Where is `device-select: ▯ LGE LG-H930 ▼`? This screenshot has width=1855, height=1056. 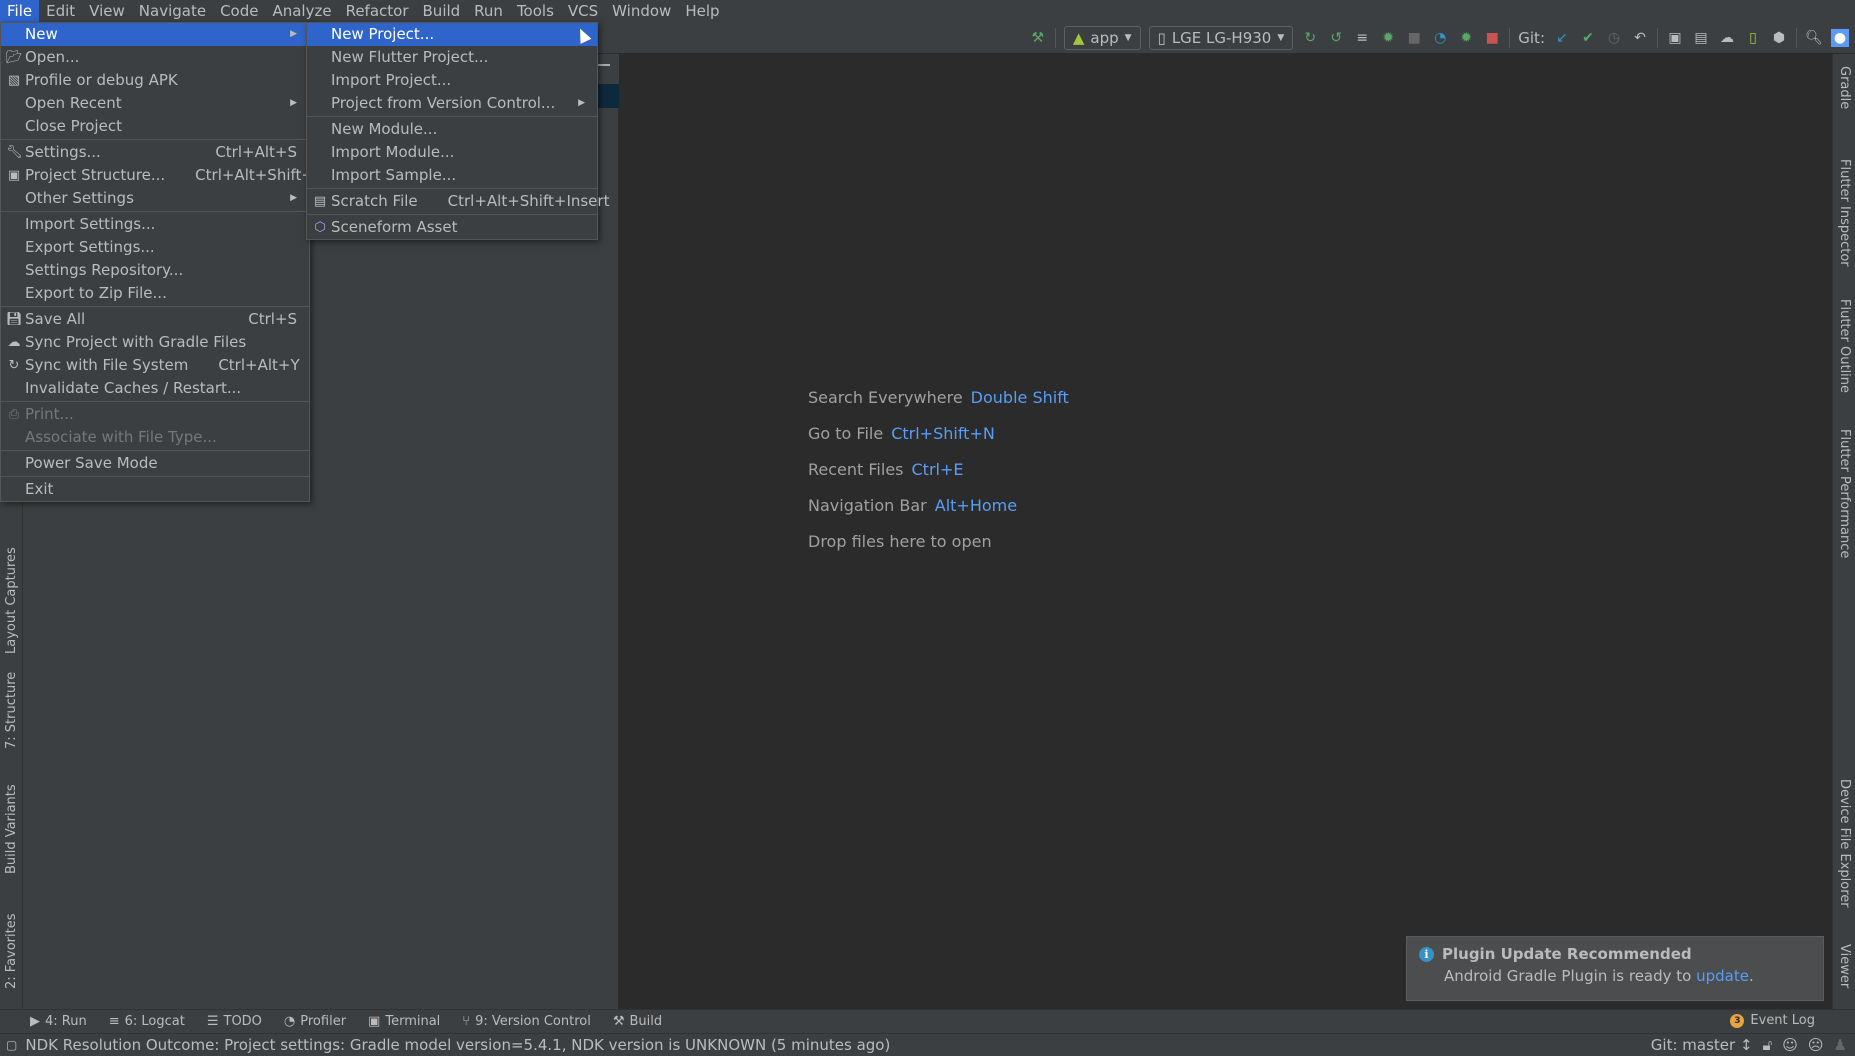
device-select: ▯ LGE LG-H930 ▼ is located at coordinates (1221, 38).